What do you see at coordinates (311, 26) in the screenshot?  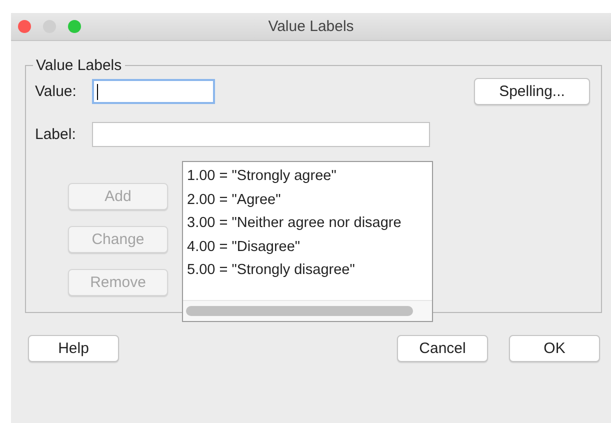 I see `window-title: Value Labels` at bounding box center [311, 26].